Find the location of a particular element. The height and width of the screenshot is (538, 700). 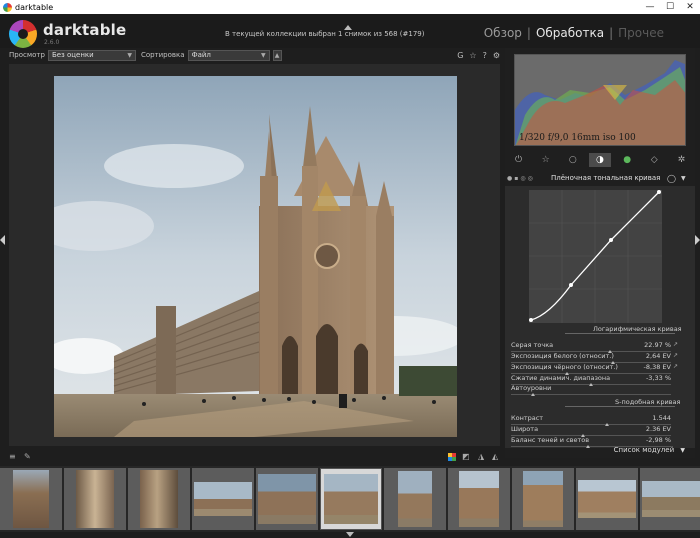

slider-label: Экспозиция белого (относит.) is located at coordinates (562, 356).